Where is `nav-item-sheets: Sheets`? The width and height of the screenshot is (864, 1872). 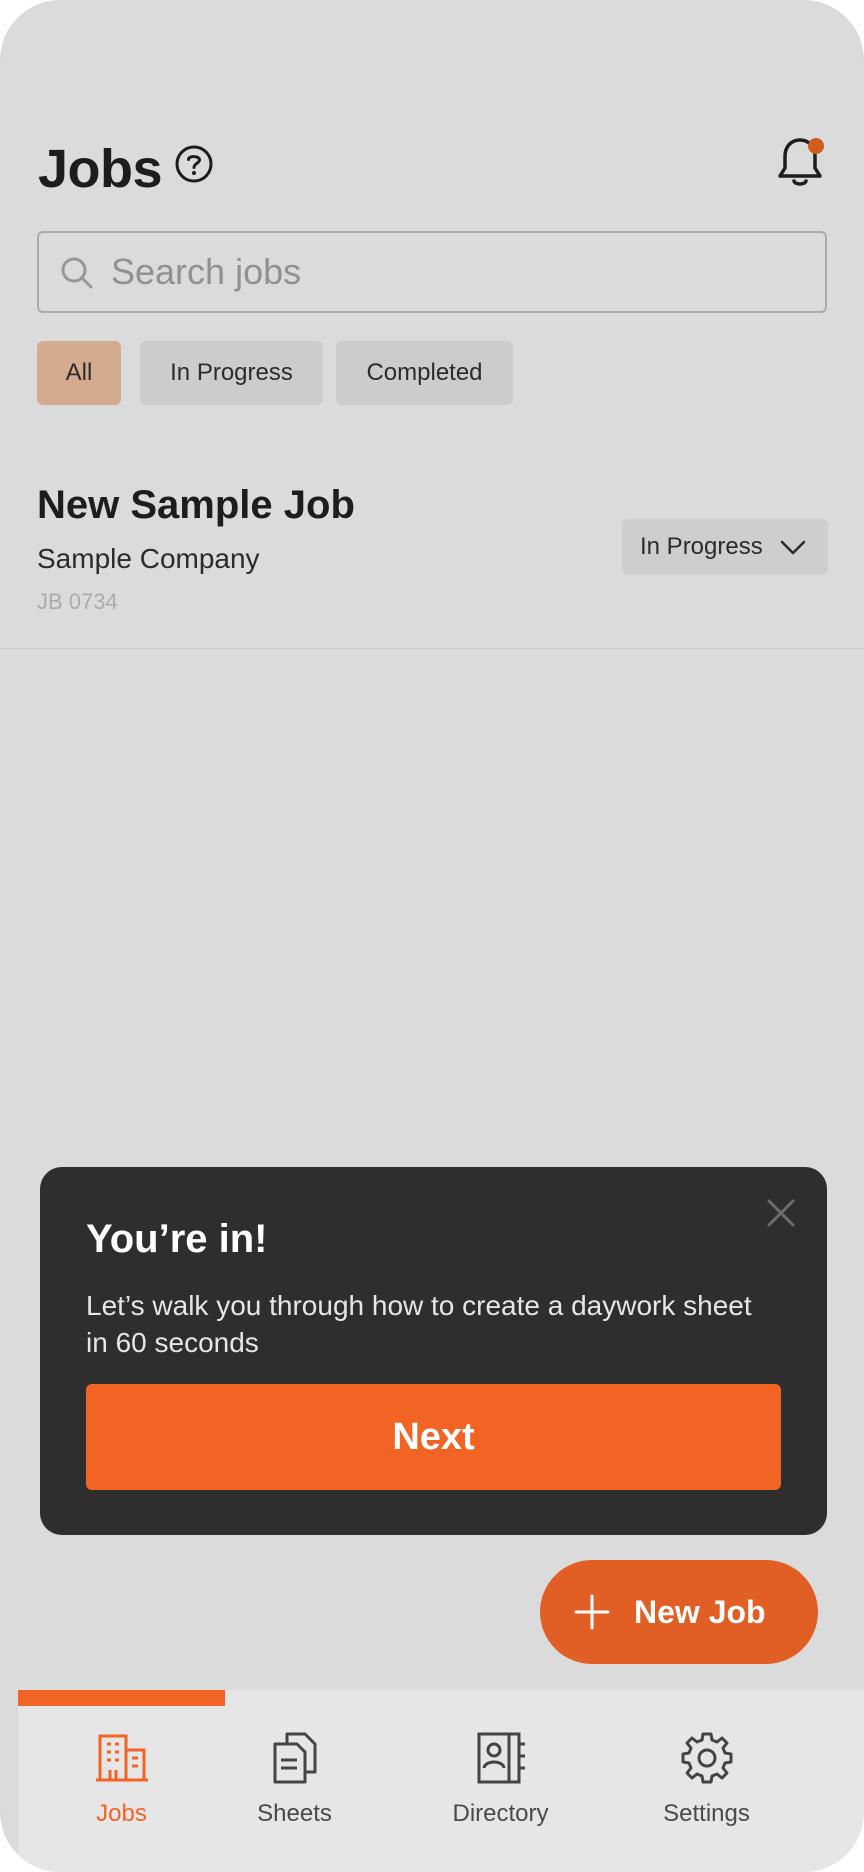 nav-item-sheets: Sheets is located at coordinates (294, 1790).